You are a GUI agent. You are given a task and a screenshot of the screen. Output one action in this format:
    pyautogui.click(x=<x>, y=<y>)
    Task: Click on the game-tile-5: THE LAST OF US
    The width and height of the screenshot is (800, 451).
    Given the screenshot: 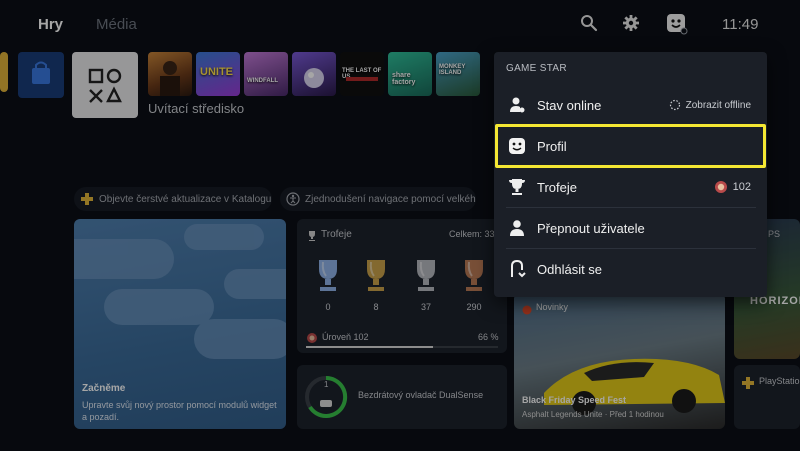 What is the action you would take?
    pyautogui.click(x=362, y=74)
    